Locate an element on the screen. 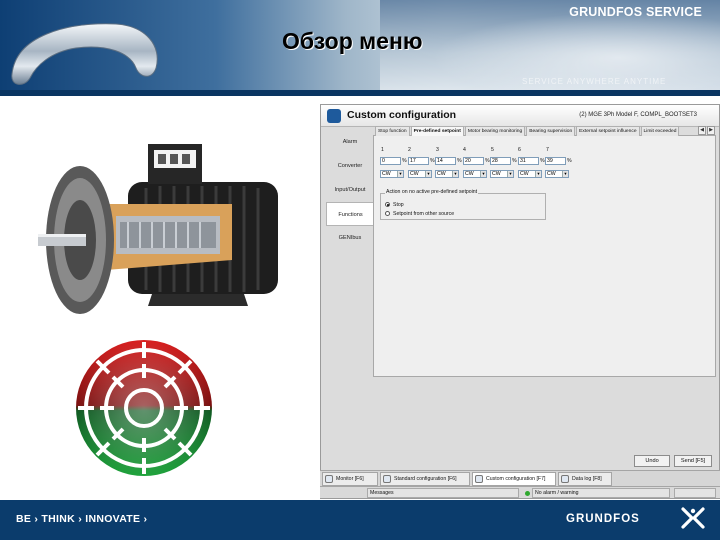  red-green-gear-logo is located at coordinates (144, 408).